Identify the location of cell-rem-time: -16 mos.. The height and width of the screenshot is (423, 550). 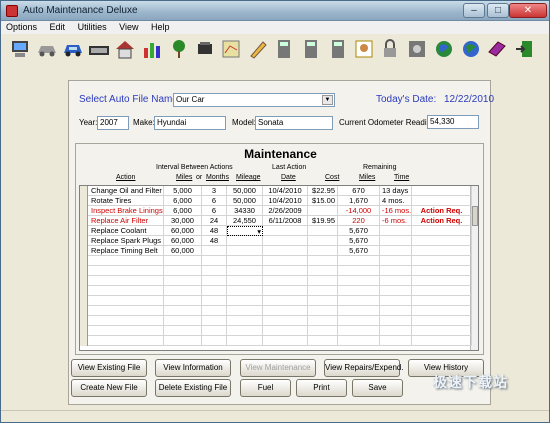
(396, 211).